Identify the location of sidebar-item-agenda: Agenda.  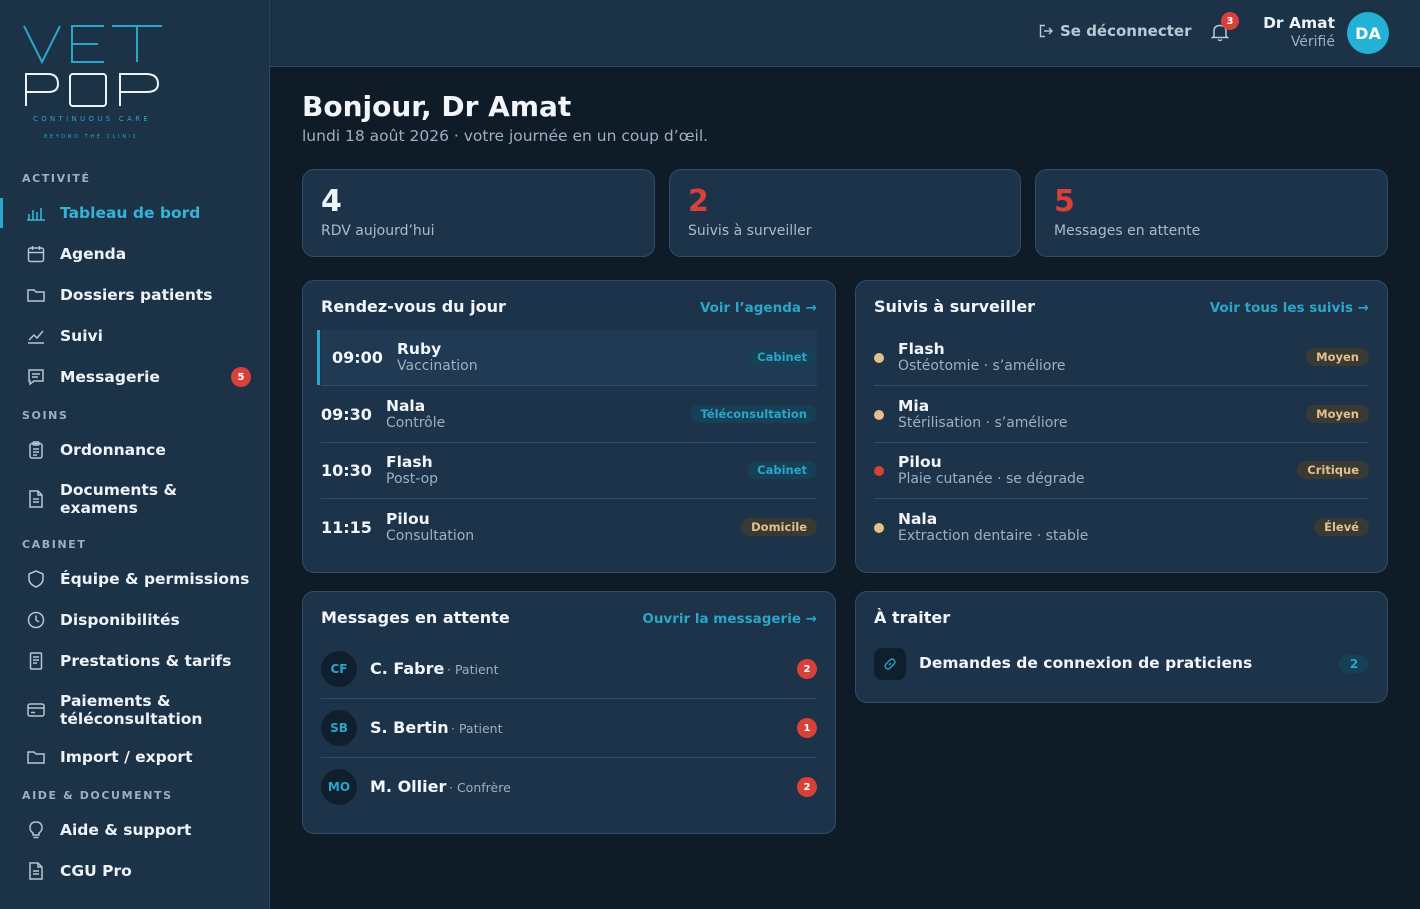
(134, 254).